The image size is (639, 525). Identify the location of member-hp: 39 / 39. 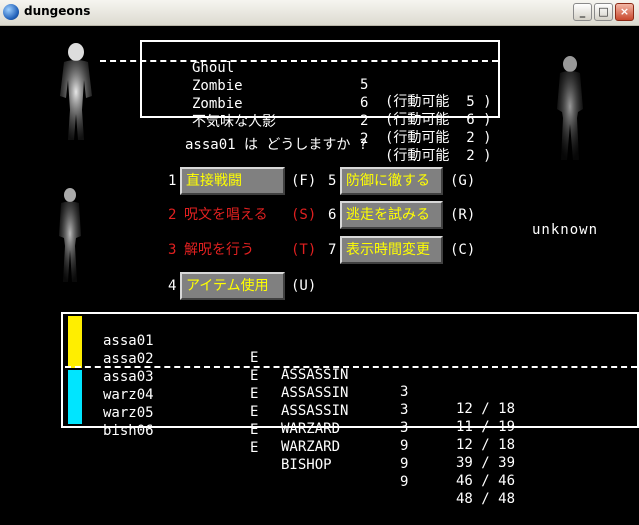
(486, 463).